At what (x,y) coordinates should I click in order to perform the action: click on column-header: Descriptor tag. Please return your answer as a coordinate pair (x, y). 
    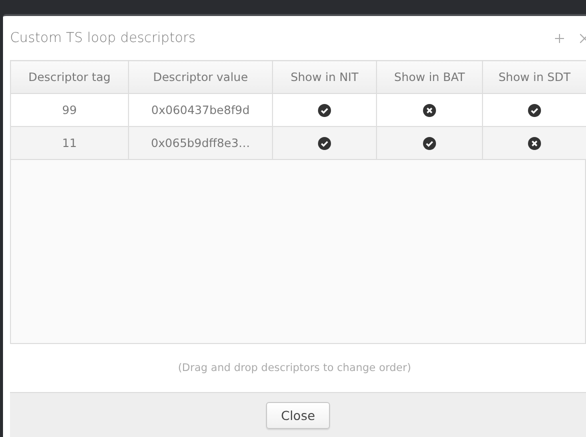
    Looking at the image, I should click on (69, 77).